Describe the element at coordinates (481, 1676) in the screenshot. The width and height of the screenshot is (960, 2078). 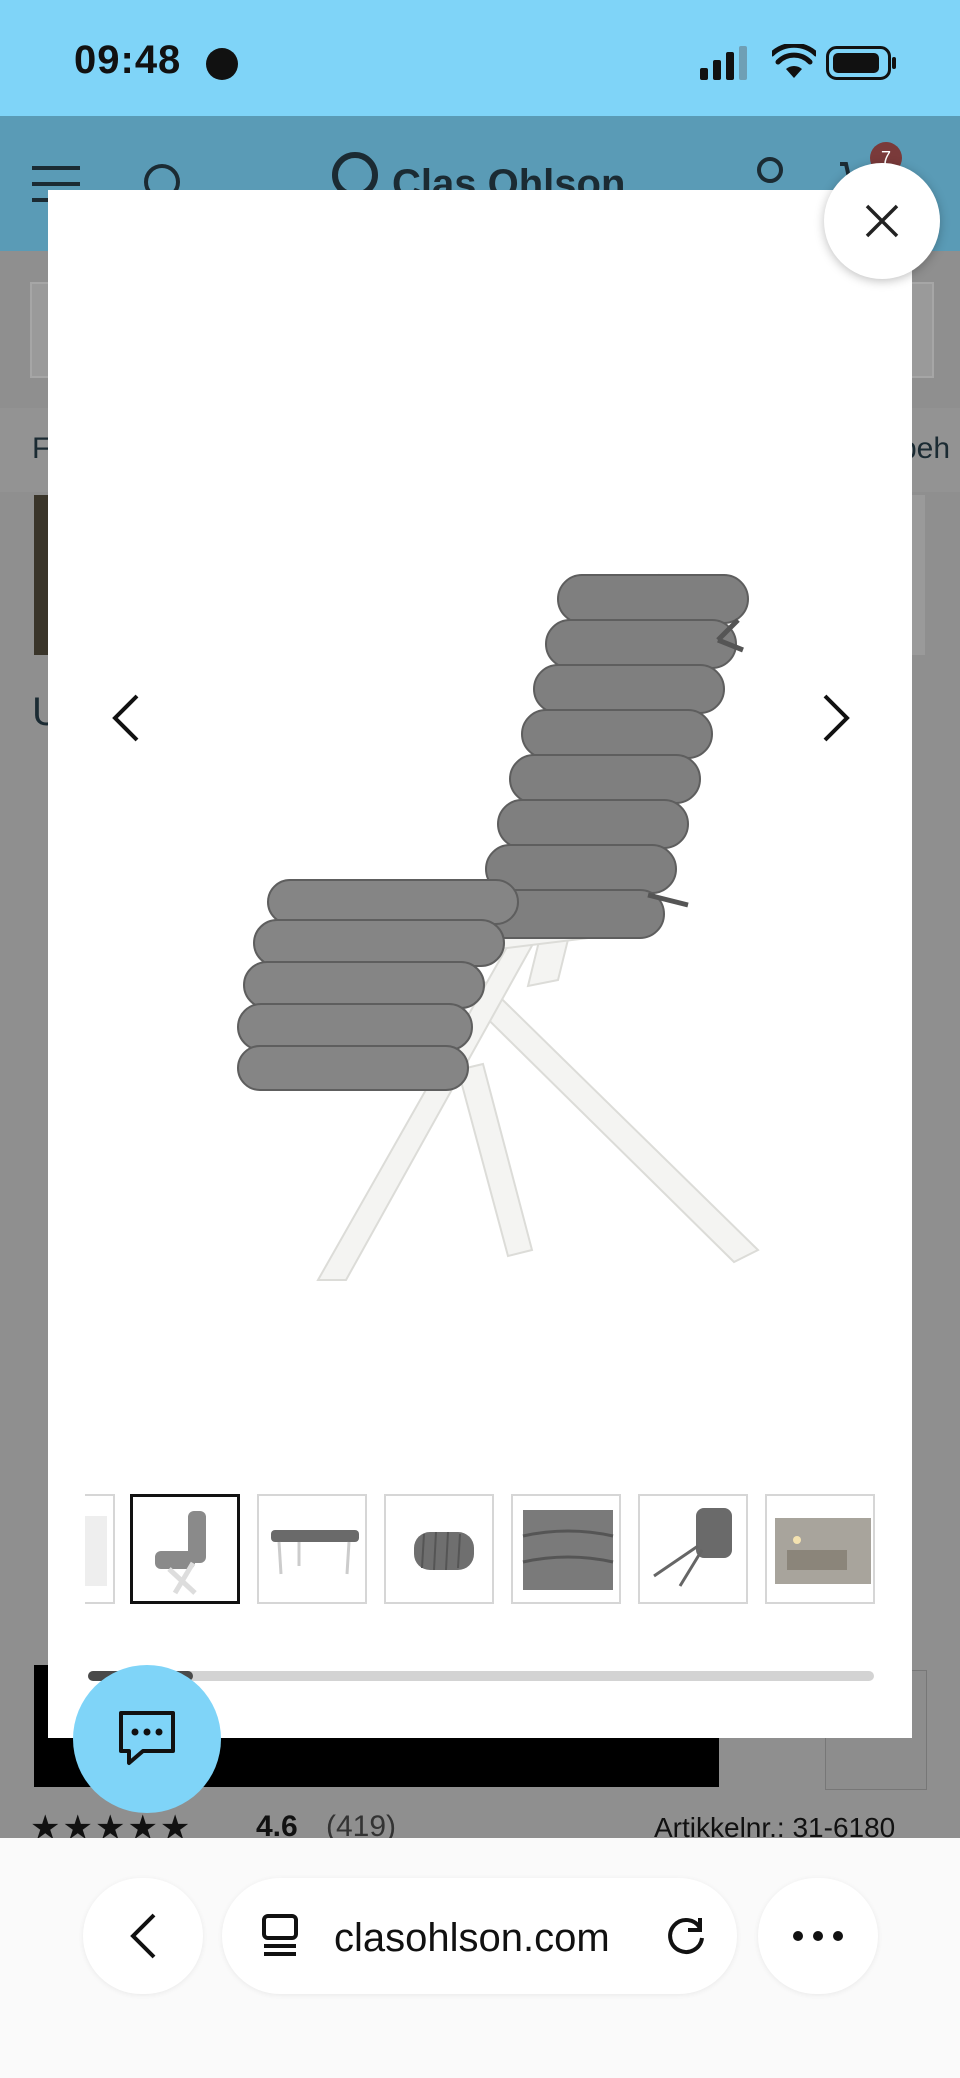
I see `gallery-scrollbar` at that location.